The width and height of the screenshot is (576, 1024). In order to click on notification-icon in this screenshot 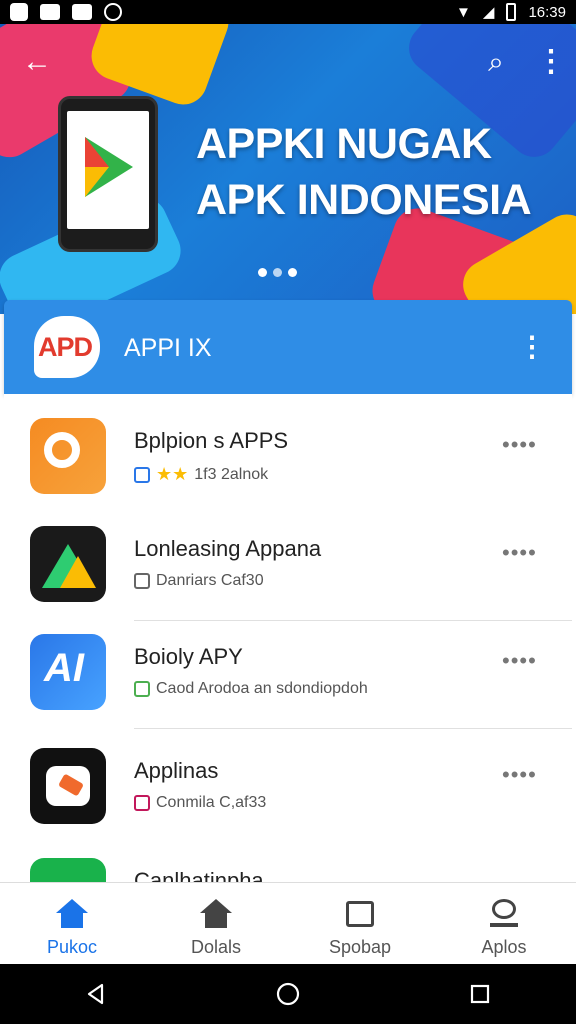, I will do `click(19, 12)`.